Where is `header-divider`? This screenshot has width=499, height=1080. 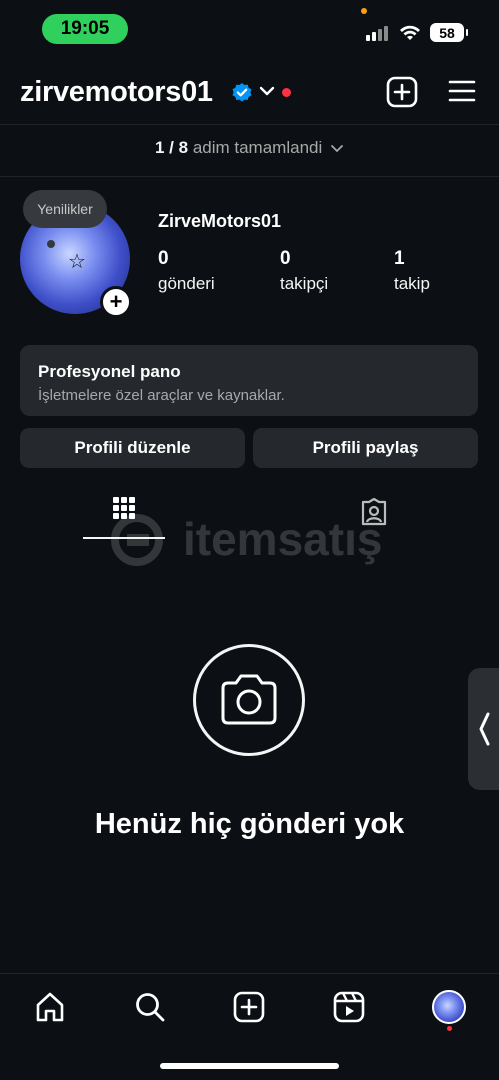 header-divider is located at coordinates (249, 124).